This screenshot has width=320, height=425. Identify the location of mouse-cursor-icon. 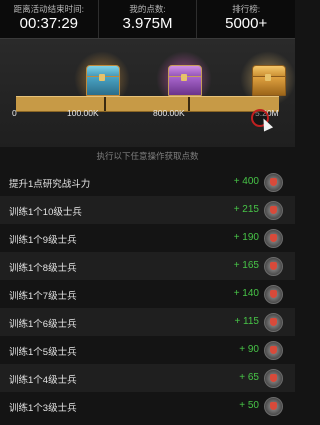
(266, 124).